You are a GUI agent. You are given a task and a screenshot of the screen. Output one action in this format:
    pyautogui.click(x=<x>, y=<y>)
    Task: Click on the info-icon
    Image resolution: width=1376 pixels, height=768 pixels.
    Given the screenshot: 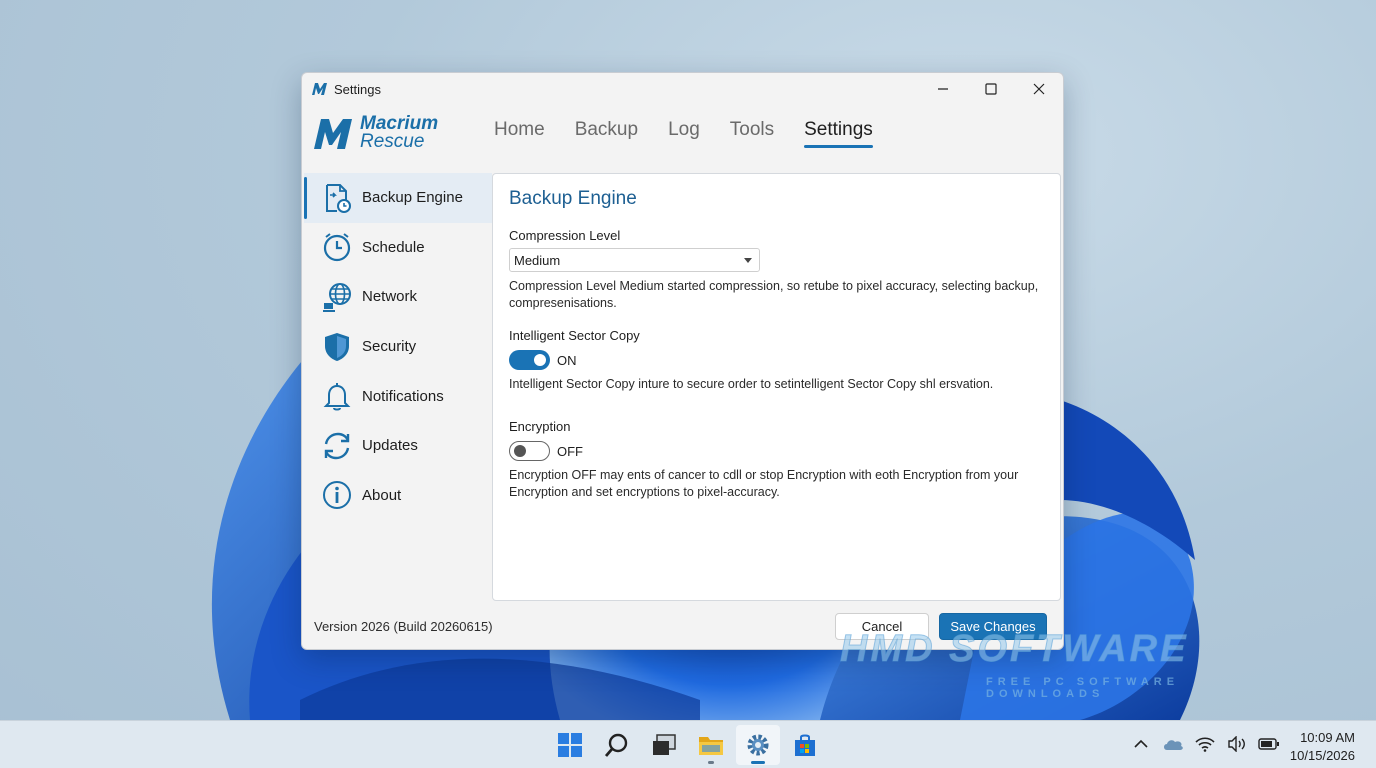 What is the action you would take?
    pyautogui.click(x=337, y=495)
    